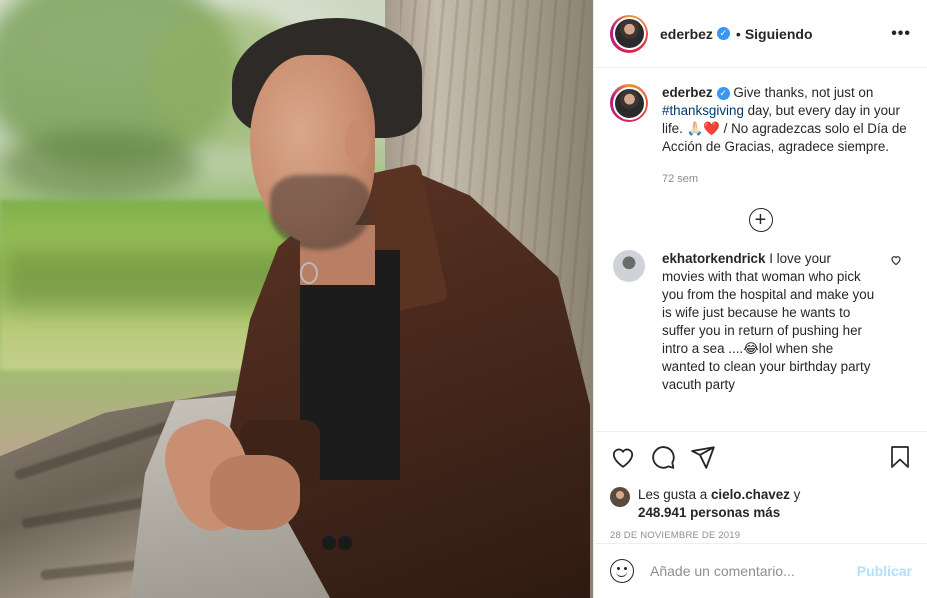 This screenshot has height=598, width=927. What do you see at coordinates (622, 571) in the screenshot?
I see `emoji-icon` at bounding box center [622, 571].